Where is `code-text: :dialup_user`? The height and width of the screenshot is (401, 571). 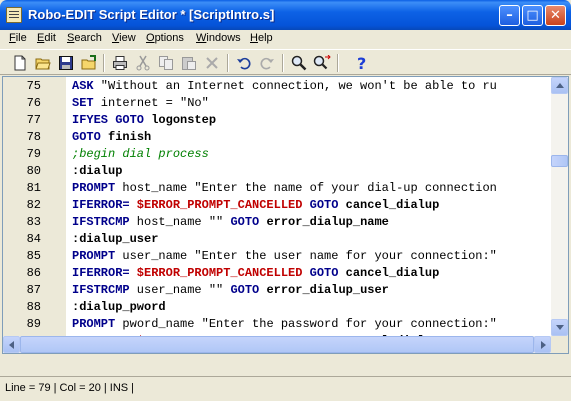
code-text: :dialup_user is located at coordinates (311, 239).